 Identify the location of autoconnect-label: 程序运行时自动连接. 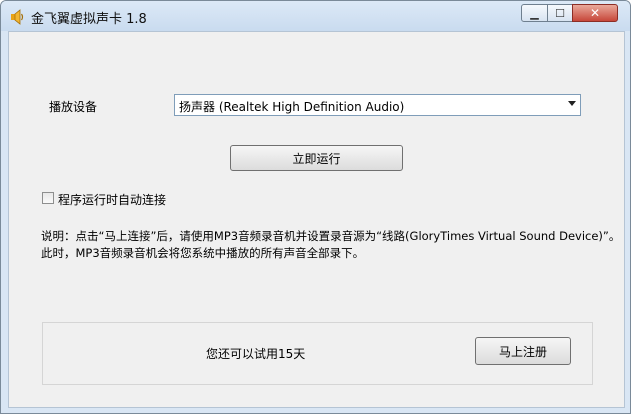
(112, 200).